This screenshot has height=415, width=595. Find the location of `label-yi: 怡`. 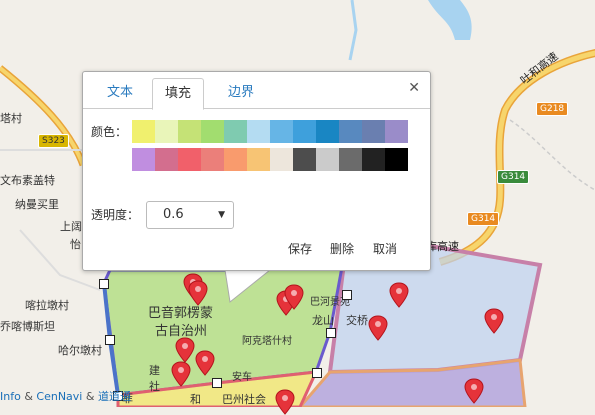

label-yi: 怡 is located at coordinates (75, 244).